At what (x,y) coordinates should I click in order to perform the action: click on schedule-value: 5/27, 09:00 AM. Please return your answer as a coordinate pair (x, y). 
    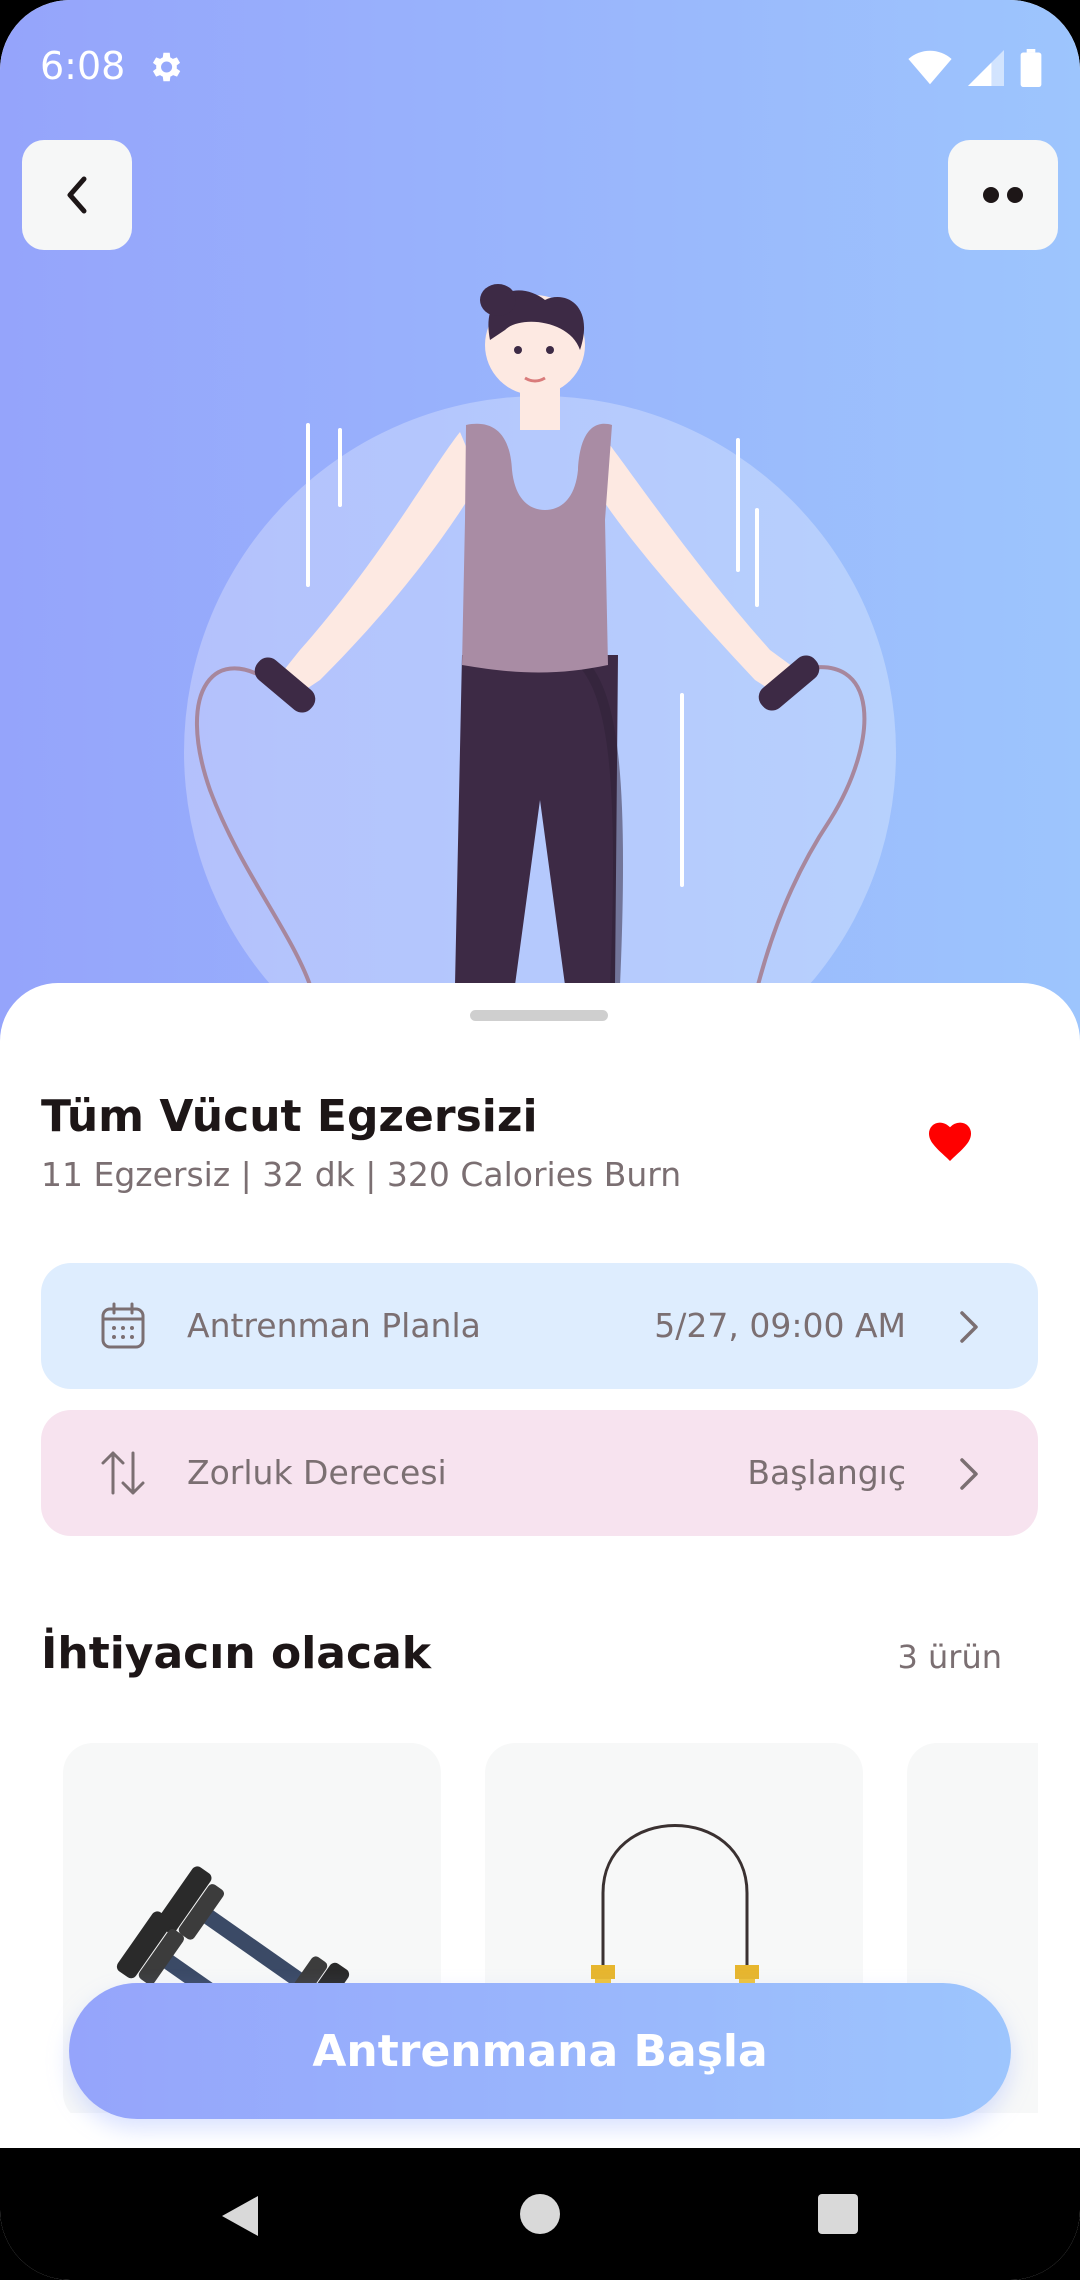
    Looking at the image, I should click on (780, 1325).